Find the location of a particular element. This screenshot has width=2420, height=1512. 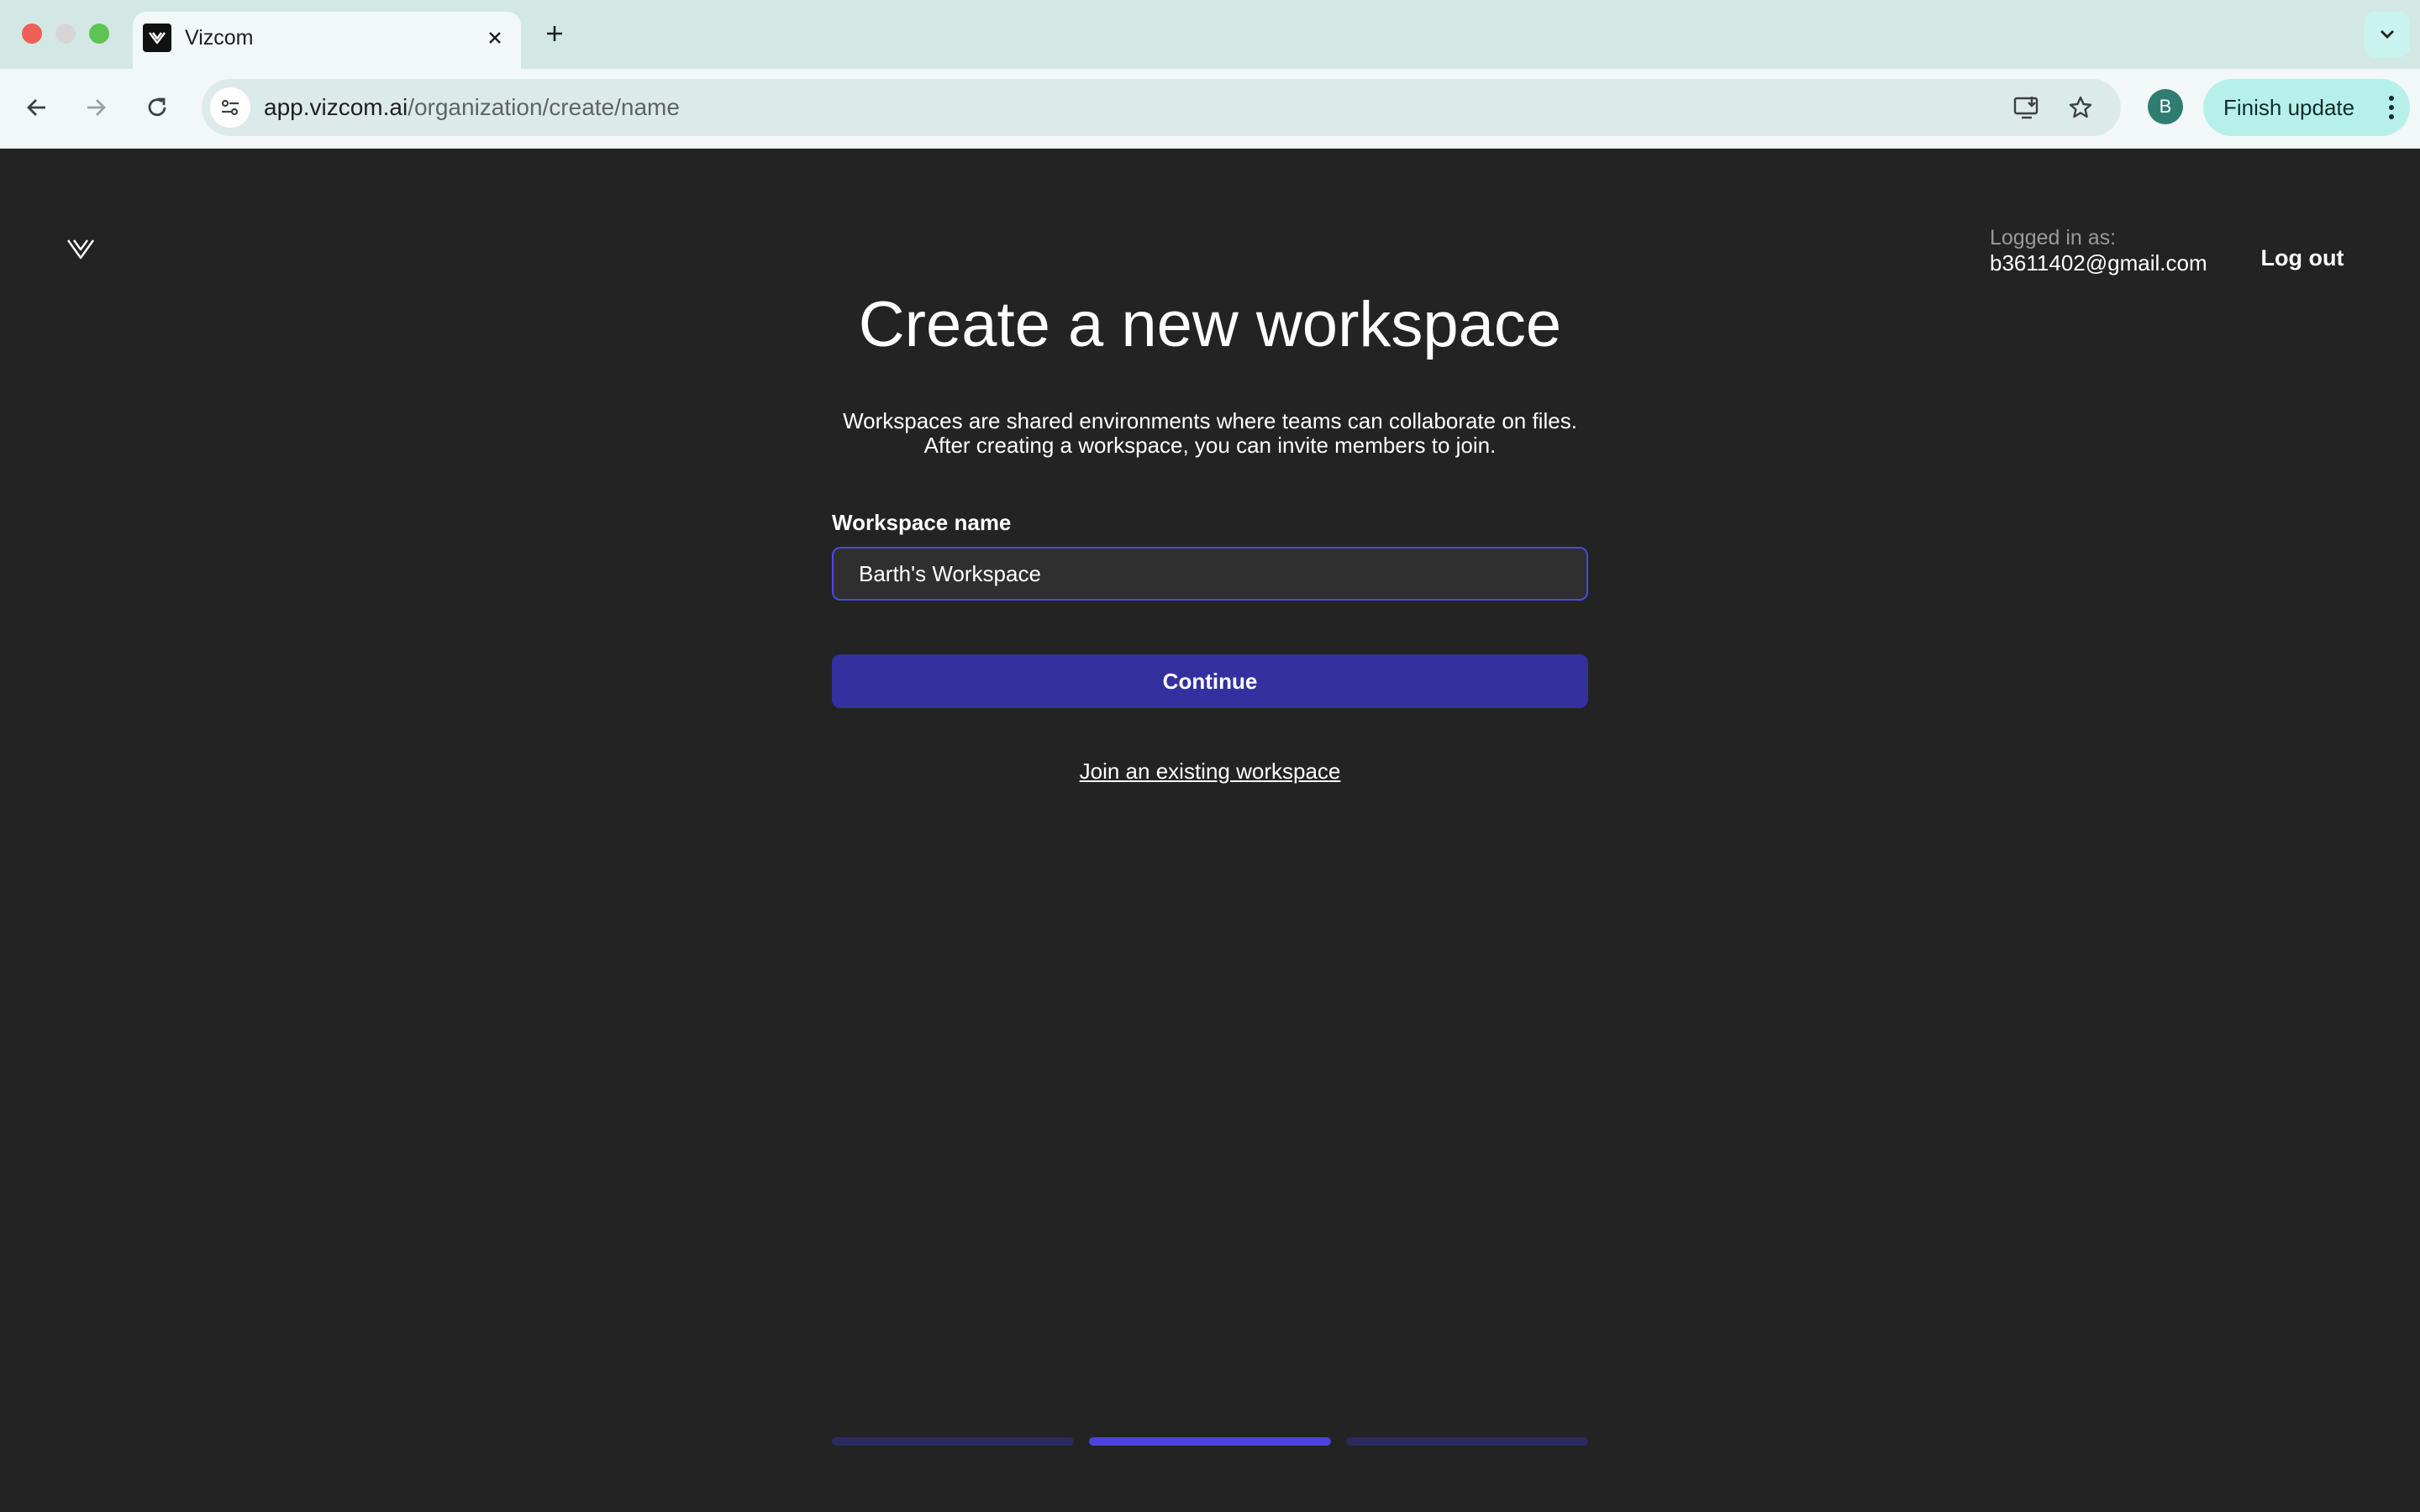

join-existing-workspace-link: Join an existing workspace is located at coordinates (1210, 772).